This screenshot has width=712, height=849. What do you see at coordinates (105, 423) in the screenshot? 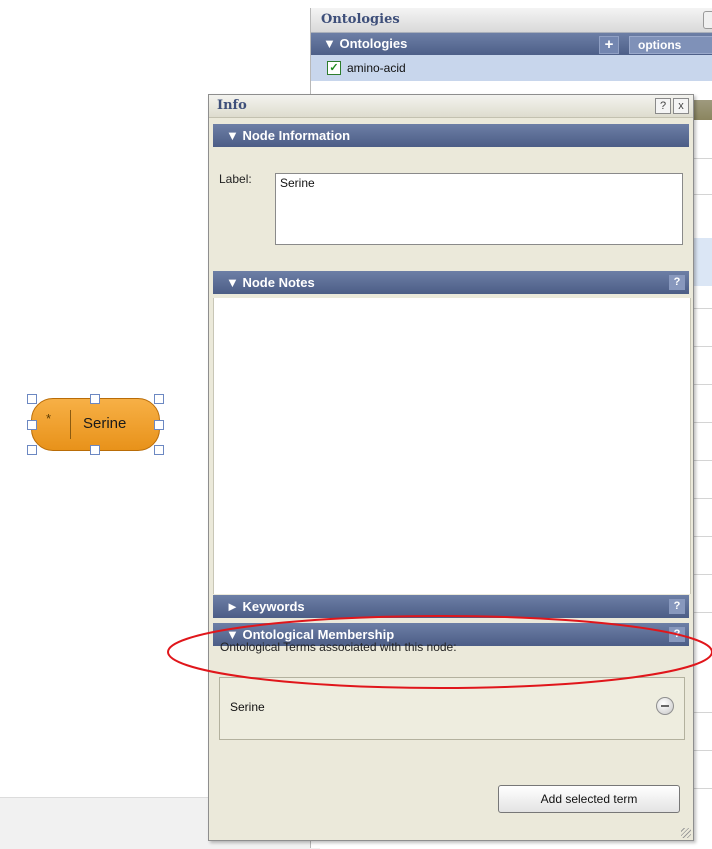
I see `node-label: Serine` at bounding box center [105, 423].